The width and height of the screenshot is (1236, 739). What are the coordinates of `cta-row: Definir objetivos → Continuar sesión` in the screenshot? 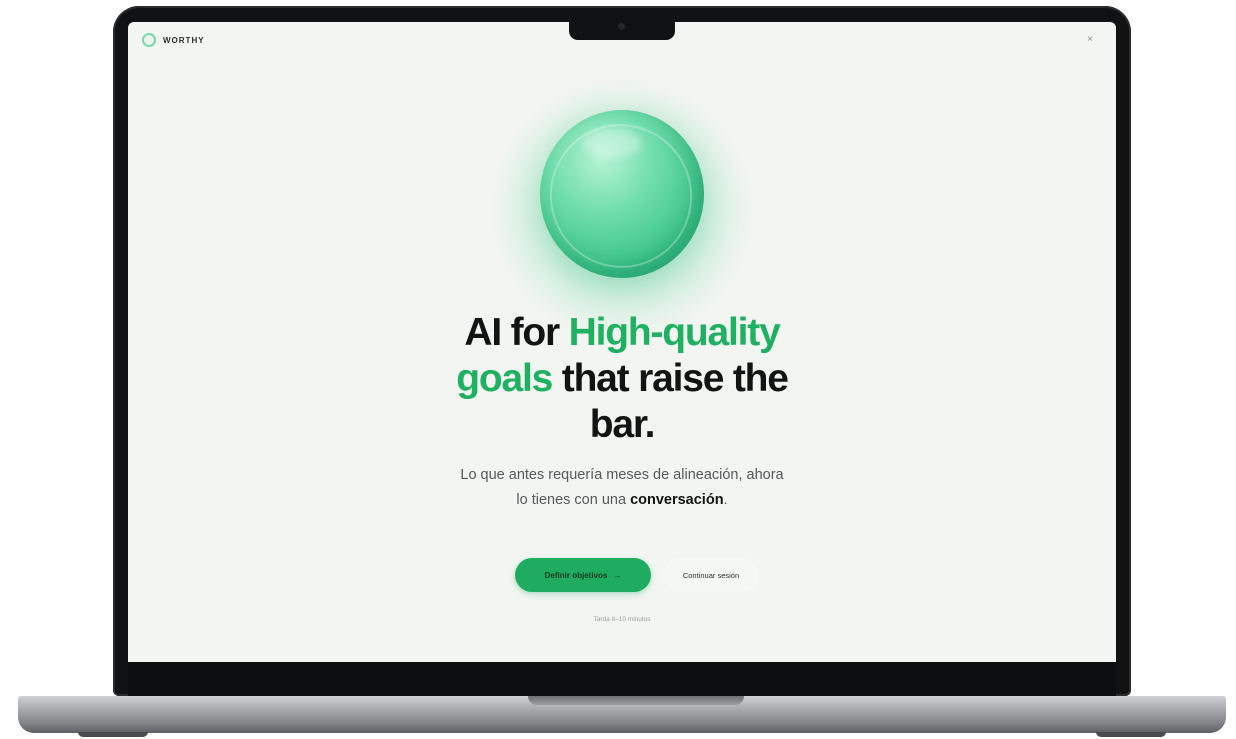 It's located at (622, 575).